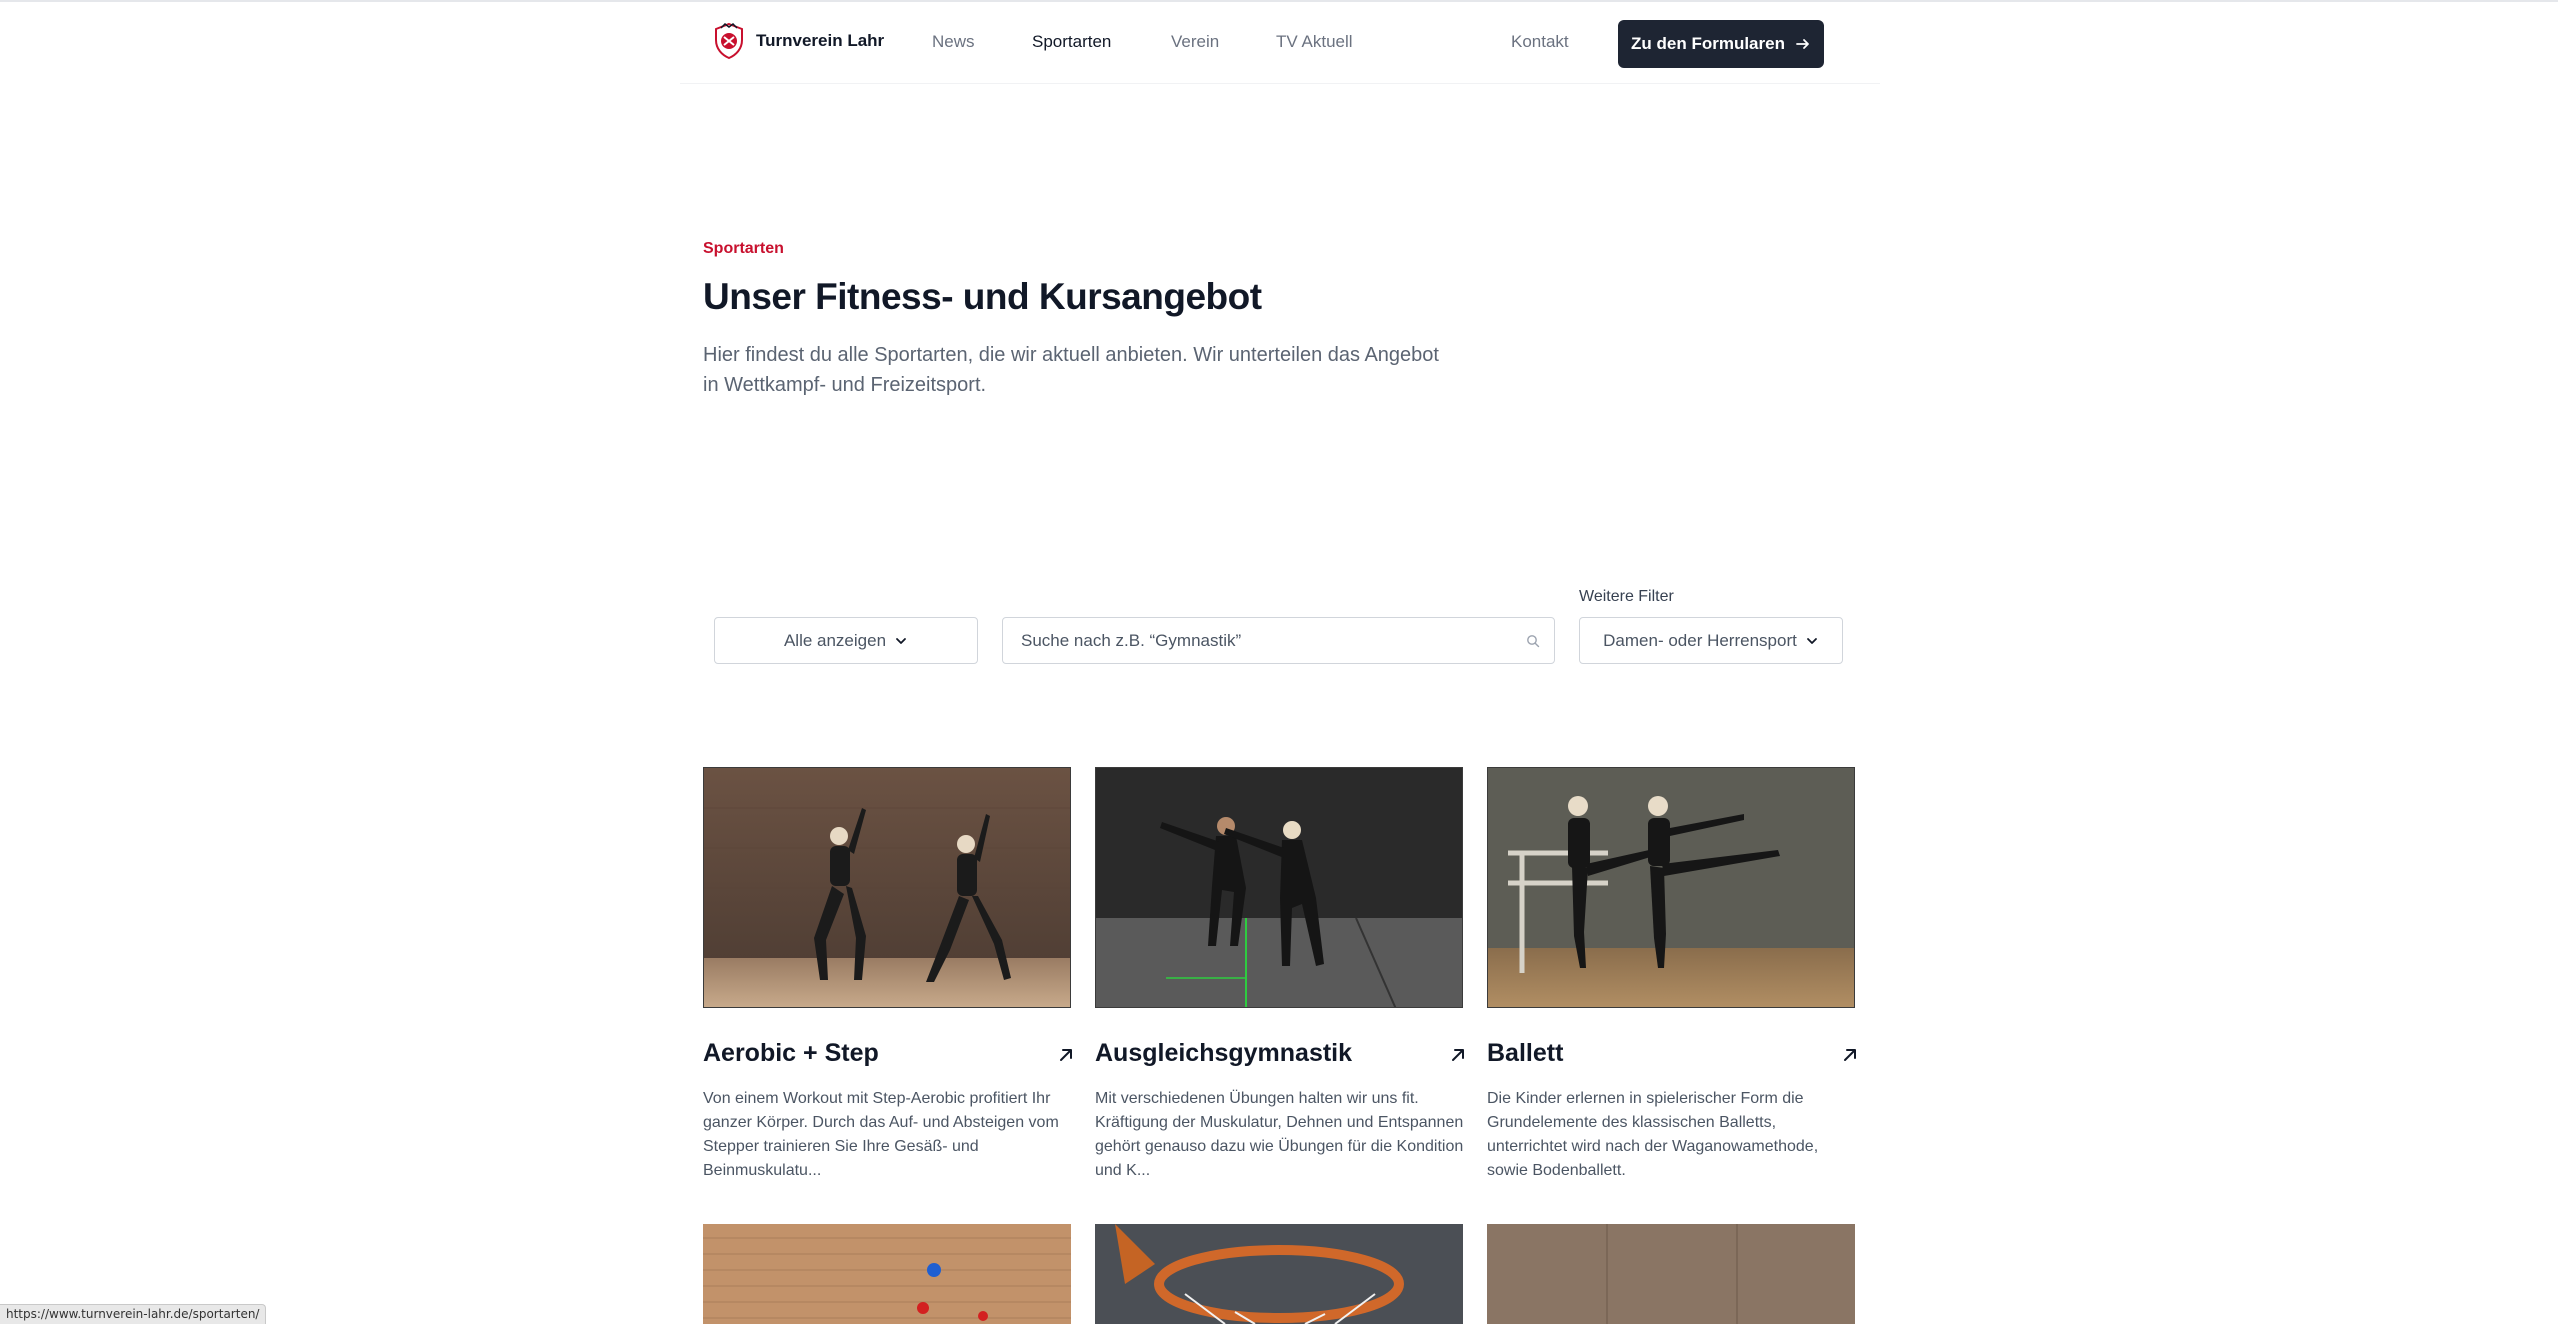 Image resolution: width=2558 pixels, height=1324 pixels. I want to click on forms-button: Zu den Formularen, so click(1721, 44).